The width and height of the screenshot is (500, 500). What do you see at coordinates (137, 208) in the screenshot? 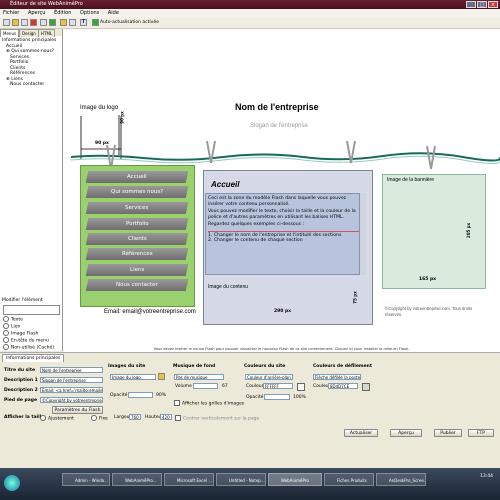
I see `menu-button-services: Services` at bounding box center [137, 208].